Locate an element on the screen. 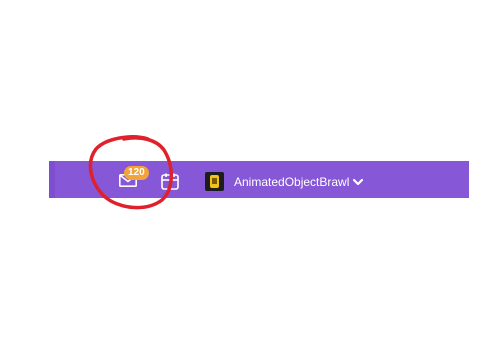  toolbar-edge is located at coordinates (52, 179).